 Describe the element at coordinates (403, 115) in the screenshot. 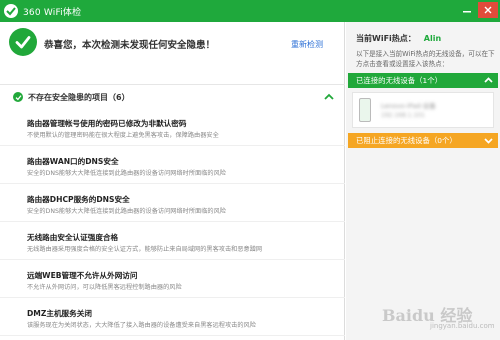

I see `device-address: 192.168.1.101` at that location.